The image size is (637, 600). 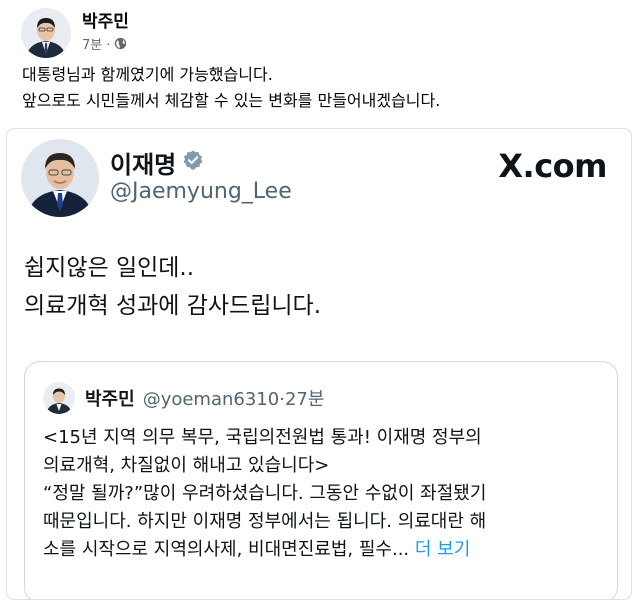 I want to click on tweet-author-handle: @Jaemyung_Lee, so click(x=201, y=191).